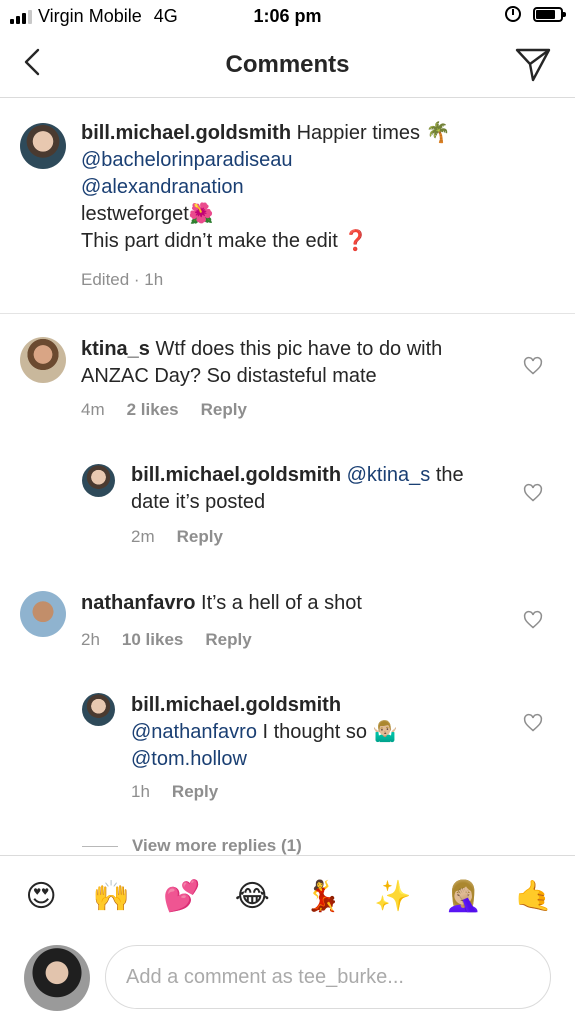 The width and height of the screenshot is (575, 1023). Describe the element at coordinates (143, 536) in the screenshot. I see `reply-time: 2m` at that location.